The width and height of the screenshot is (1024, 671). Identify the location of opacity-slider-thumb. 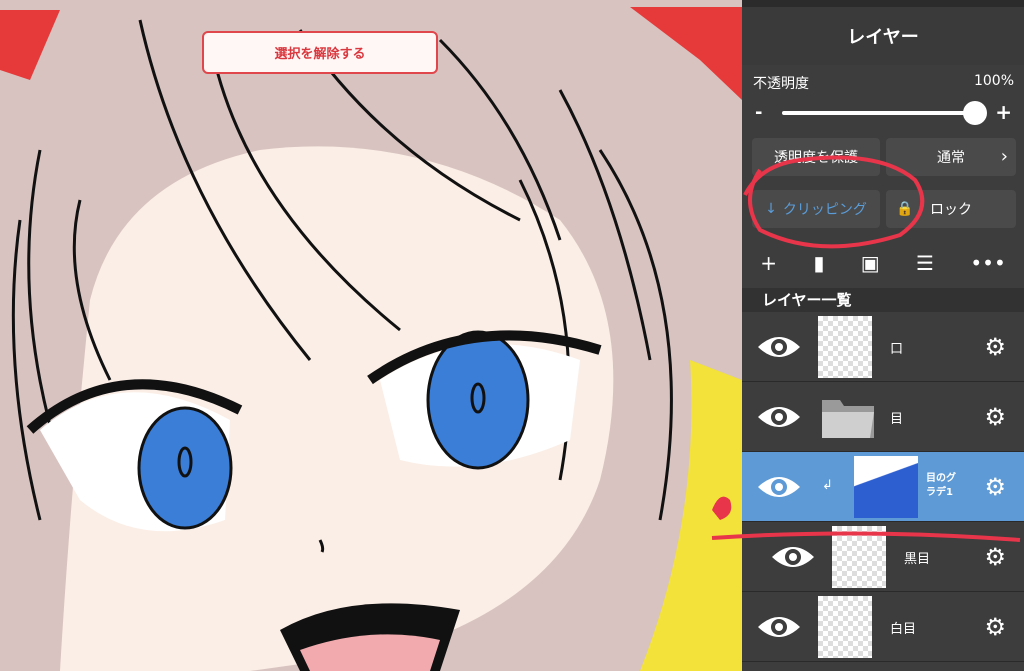
(975, 113).